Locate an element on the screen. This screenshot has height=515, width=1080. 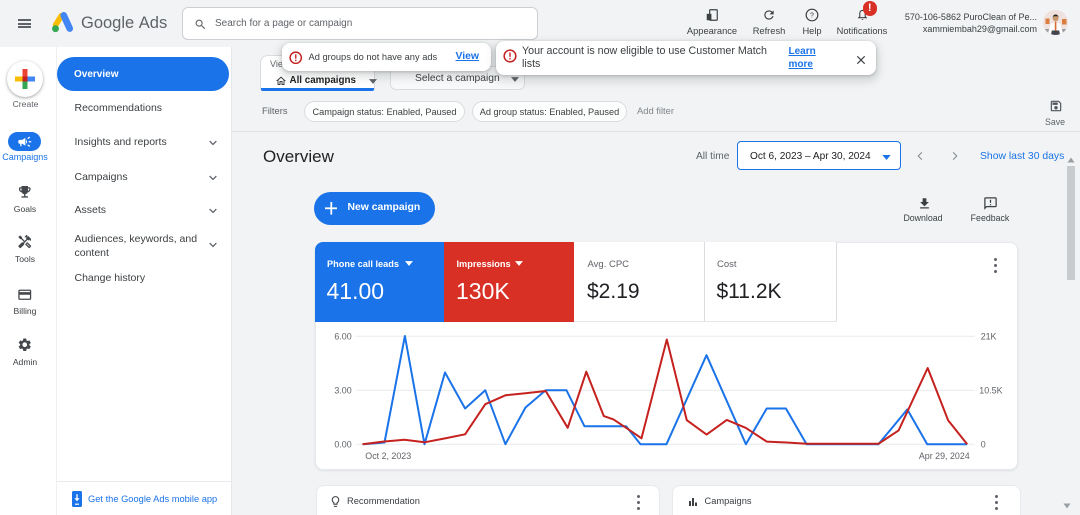
svg-text: 10.5K is located at coordinates (990, 391).